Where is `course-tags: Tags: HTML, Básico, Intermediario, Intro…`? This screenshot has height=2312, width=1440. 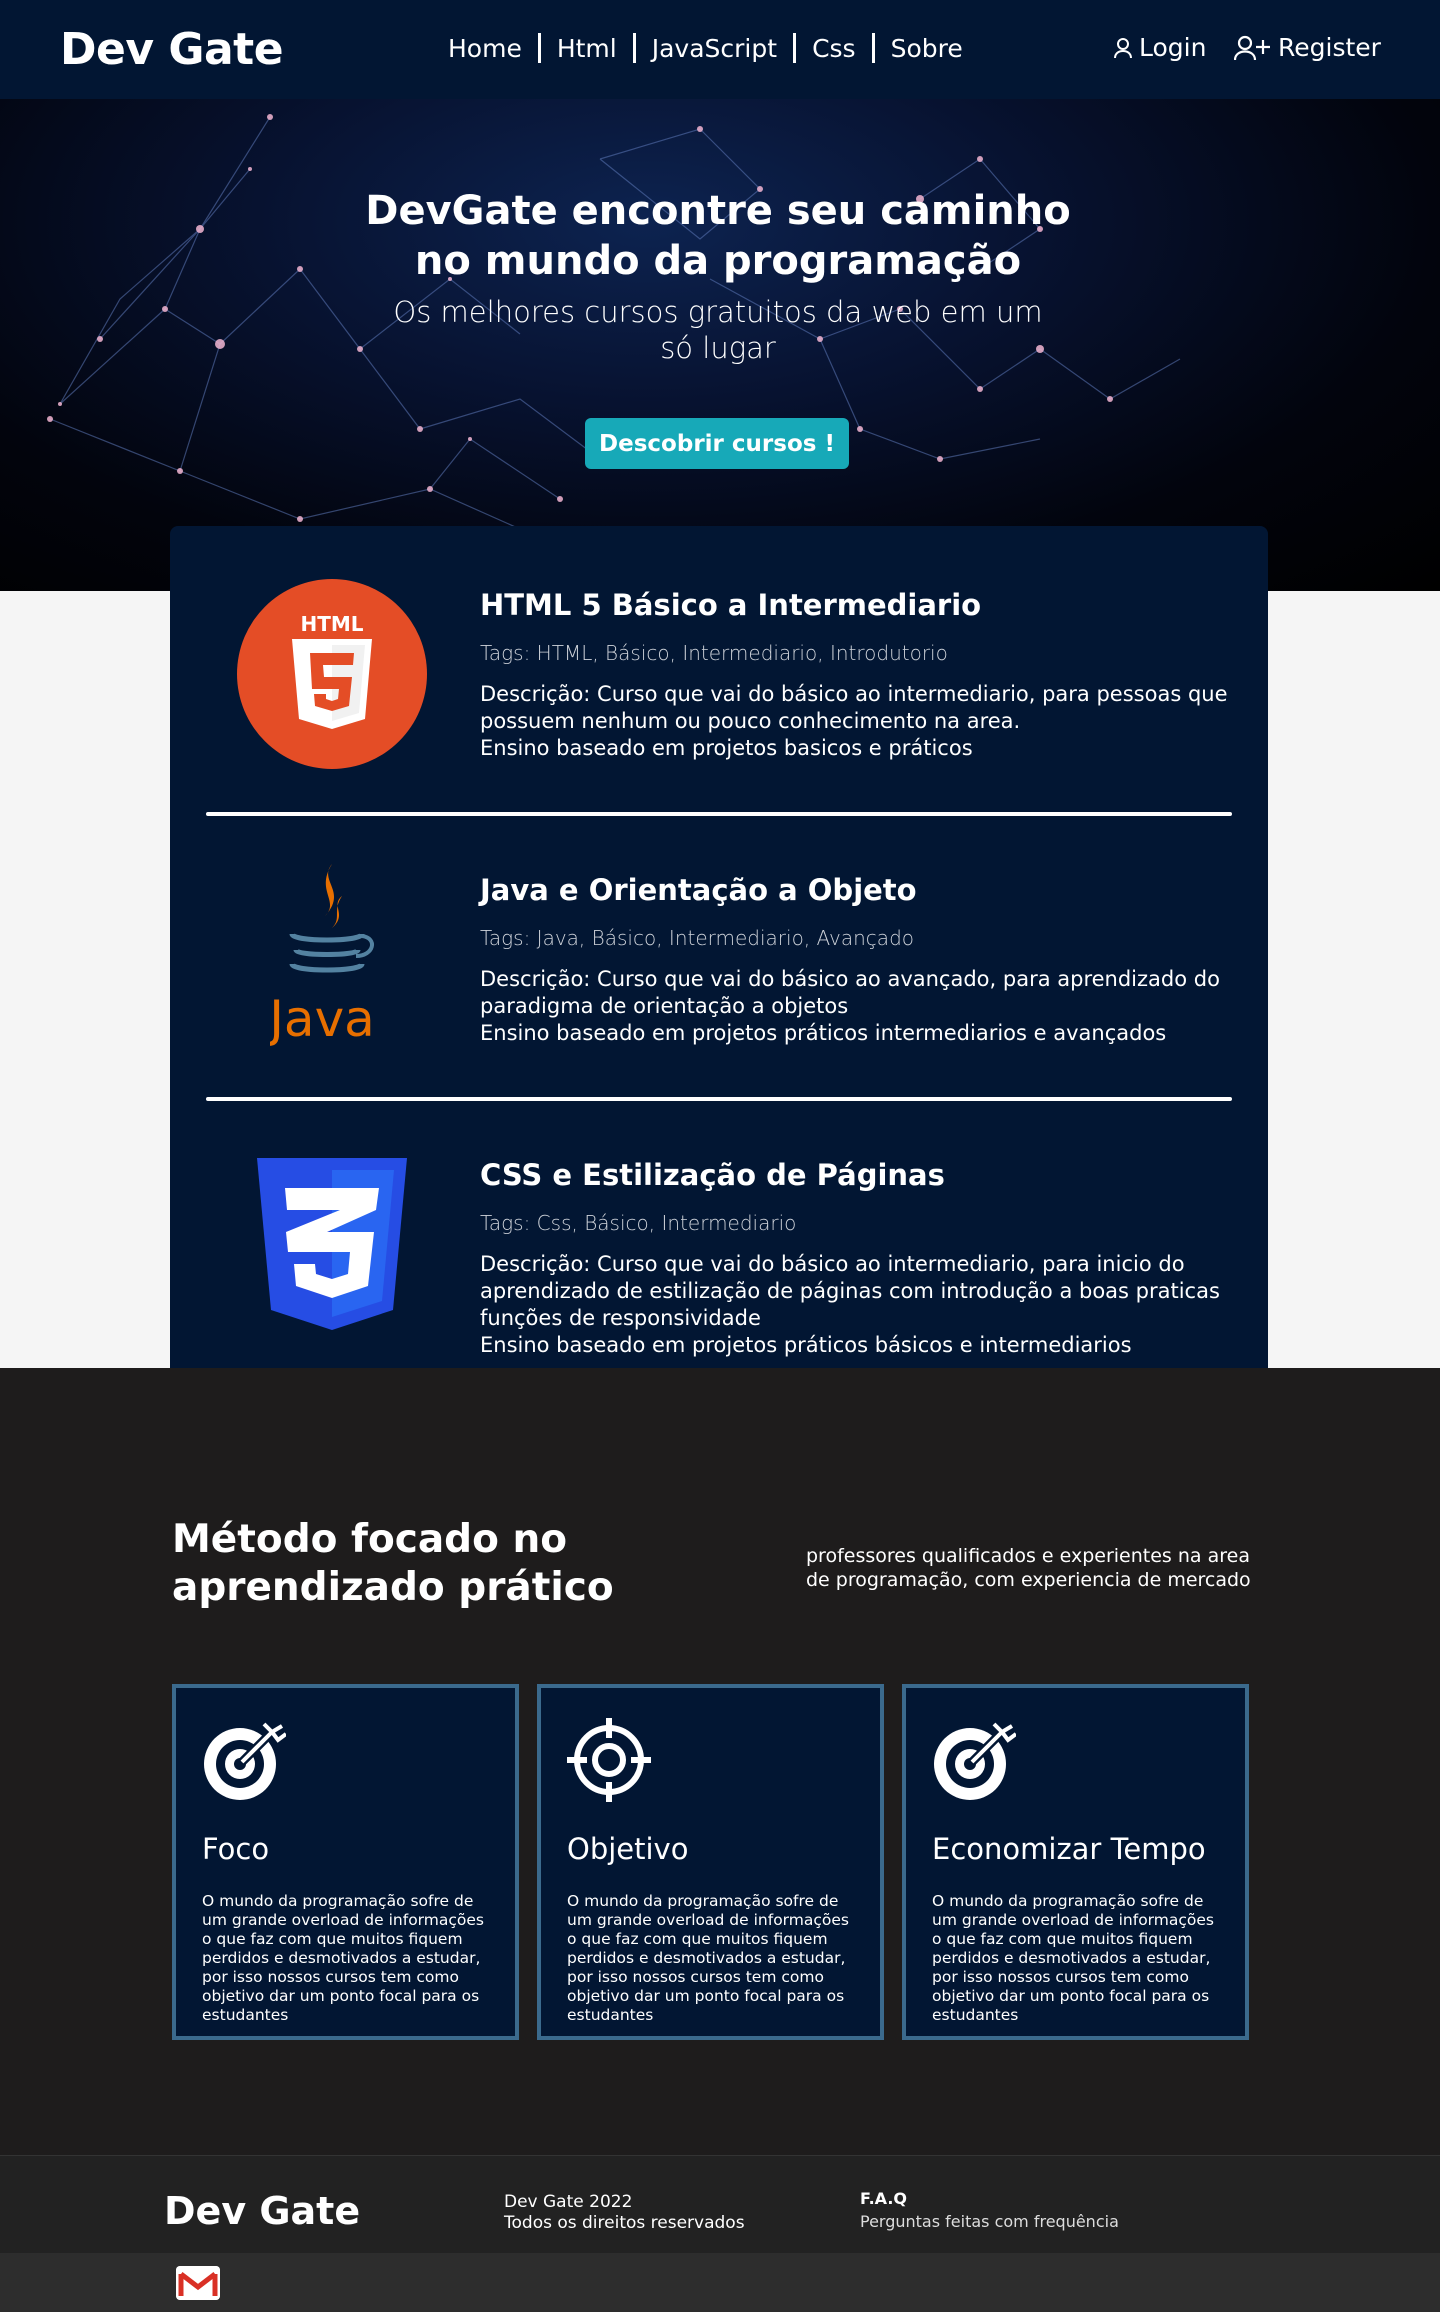 course-tags: Tags: HTML, Básico, Intermediario, Intro… is located at coordinates (714, 653).